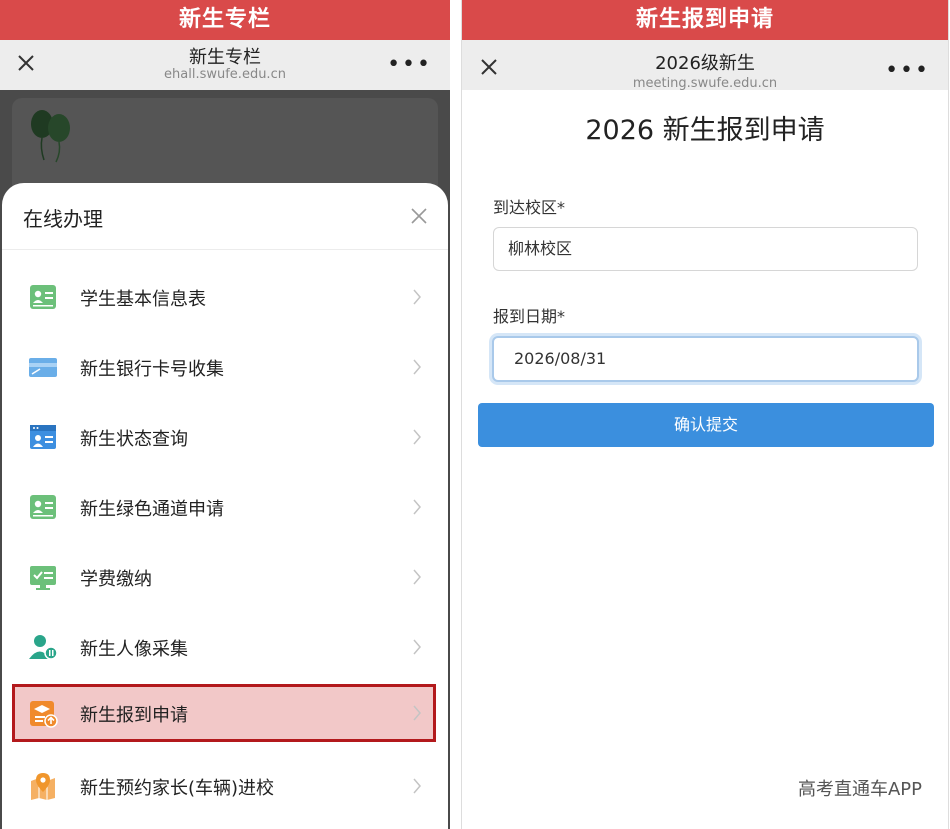 Image resolution: width=950 pixels, height=829 pixels. I want to click on left-caption-banner: 新生专栏, so click(225, 20).